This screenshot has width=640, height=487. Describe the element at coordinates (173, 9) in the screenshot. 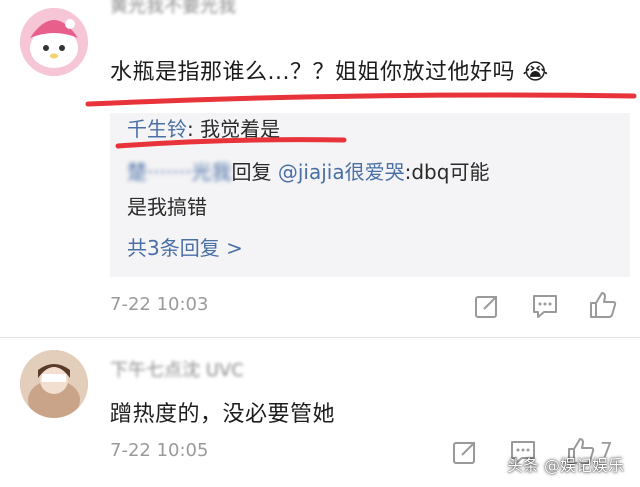

I see `comment-username: 黄光我不要光我` at that location.